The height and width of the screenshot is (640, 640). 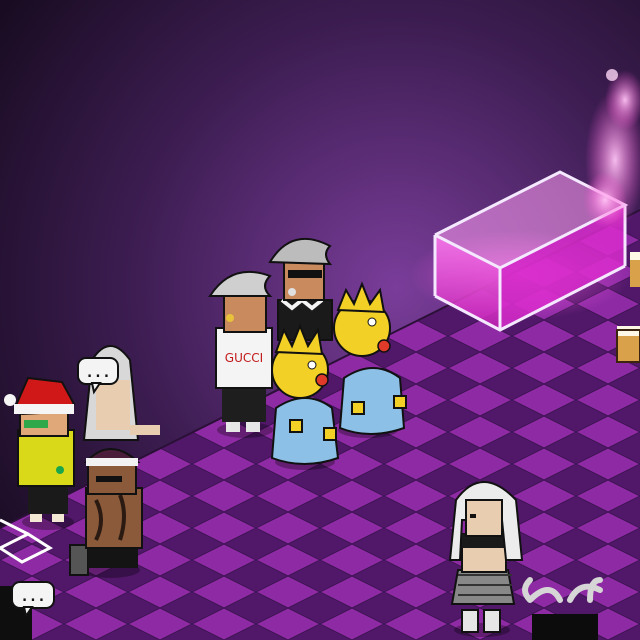 What do you see at coordinates (244, 358) in the screenshot?
I see `shirt-print-text: GUCCI` at bounding box center [244, 358].